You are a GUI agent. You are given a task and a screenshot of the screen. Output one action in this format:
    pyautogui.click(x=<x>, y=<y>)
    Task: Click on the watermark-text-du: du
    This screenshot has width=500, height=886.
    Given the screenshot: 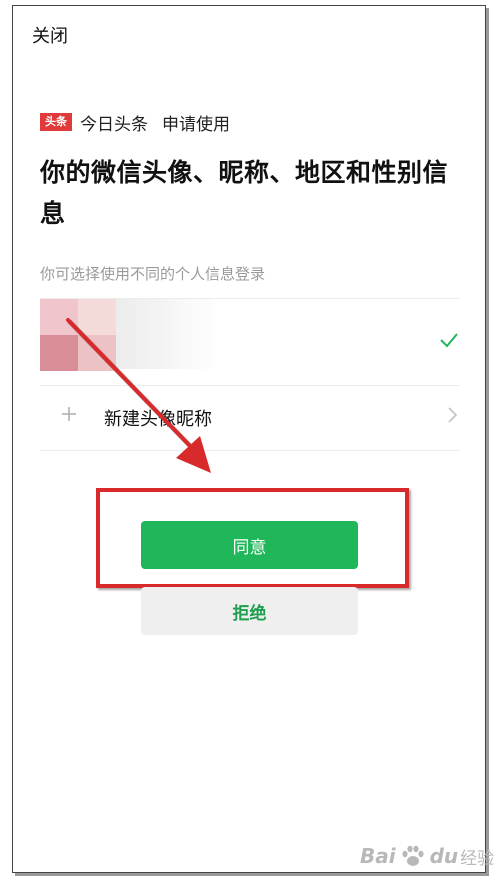 What is the action you would take?
    pyautogui.click(x=444, y=856)
    